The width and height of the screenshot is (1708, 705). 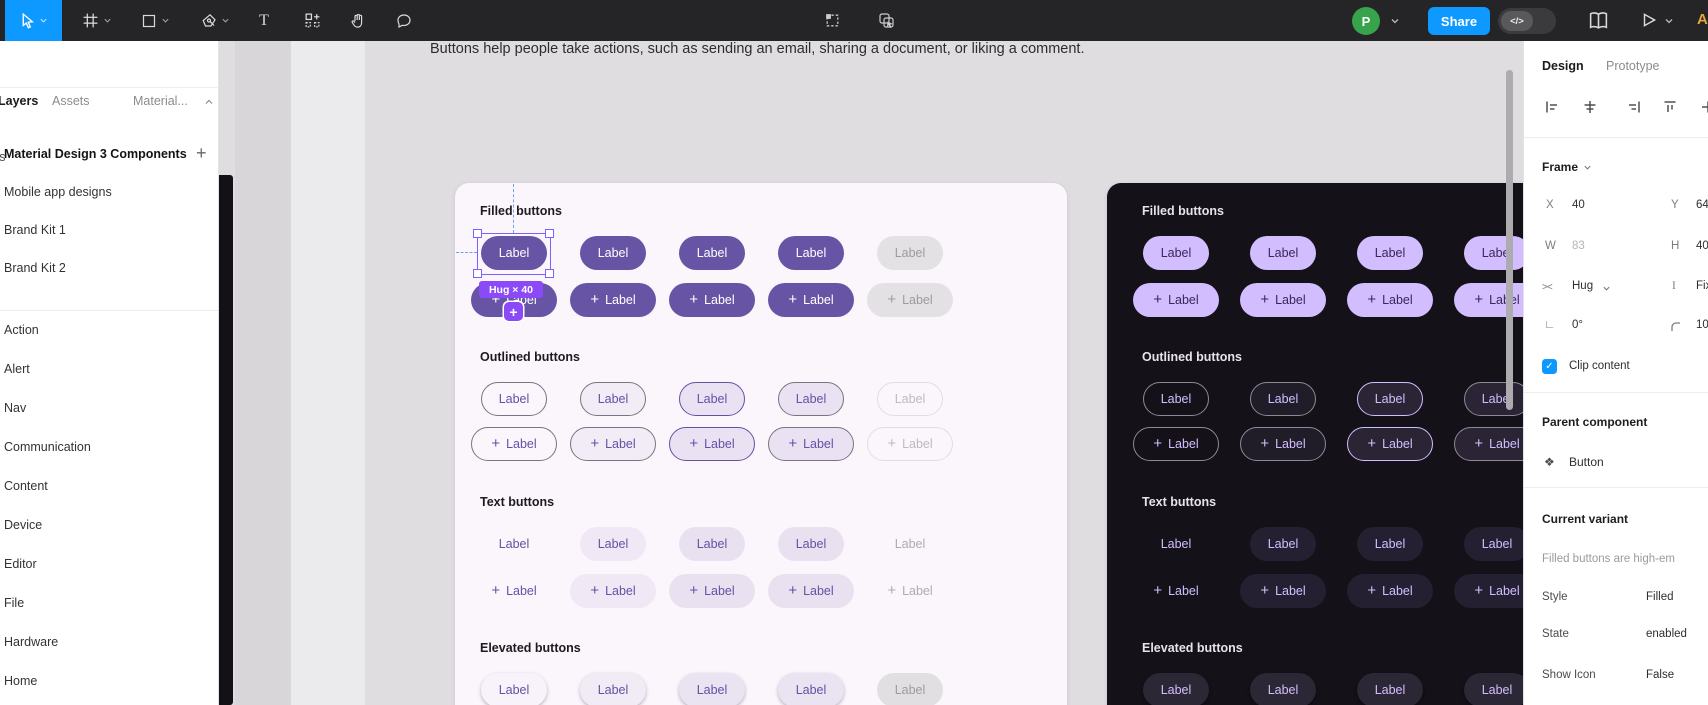 What do you see at coordinates (1549, 366) in the screenshot?
I see `clip-content-checkbox: ✓` at bounding box center [1549, 366].